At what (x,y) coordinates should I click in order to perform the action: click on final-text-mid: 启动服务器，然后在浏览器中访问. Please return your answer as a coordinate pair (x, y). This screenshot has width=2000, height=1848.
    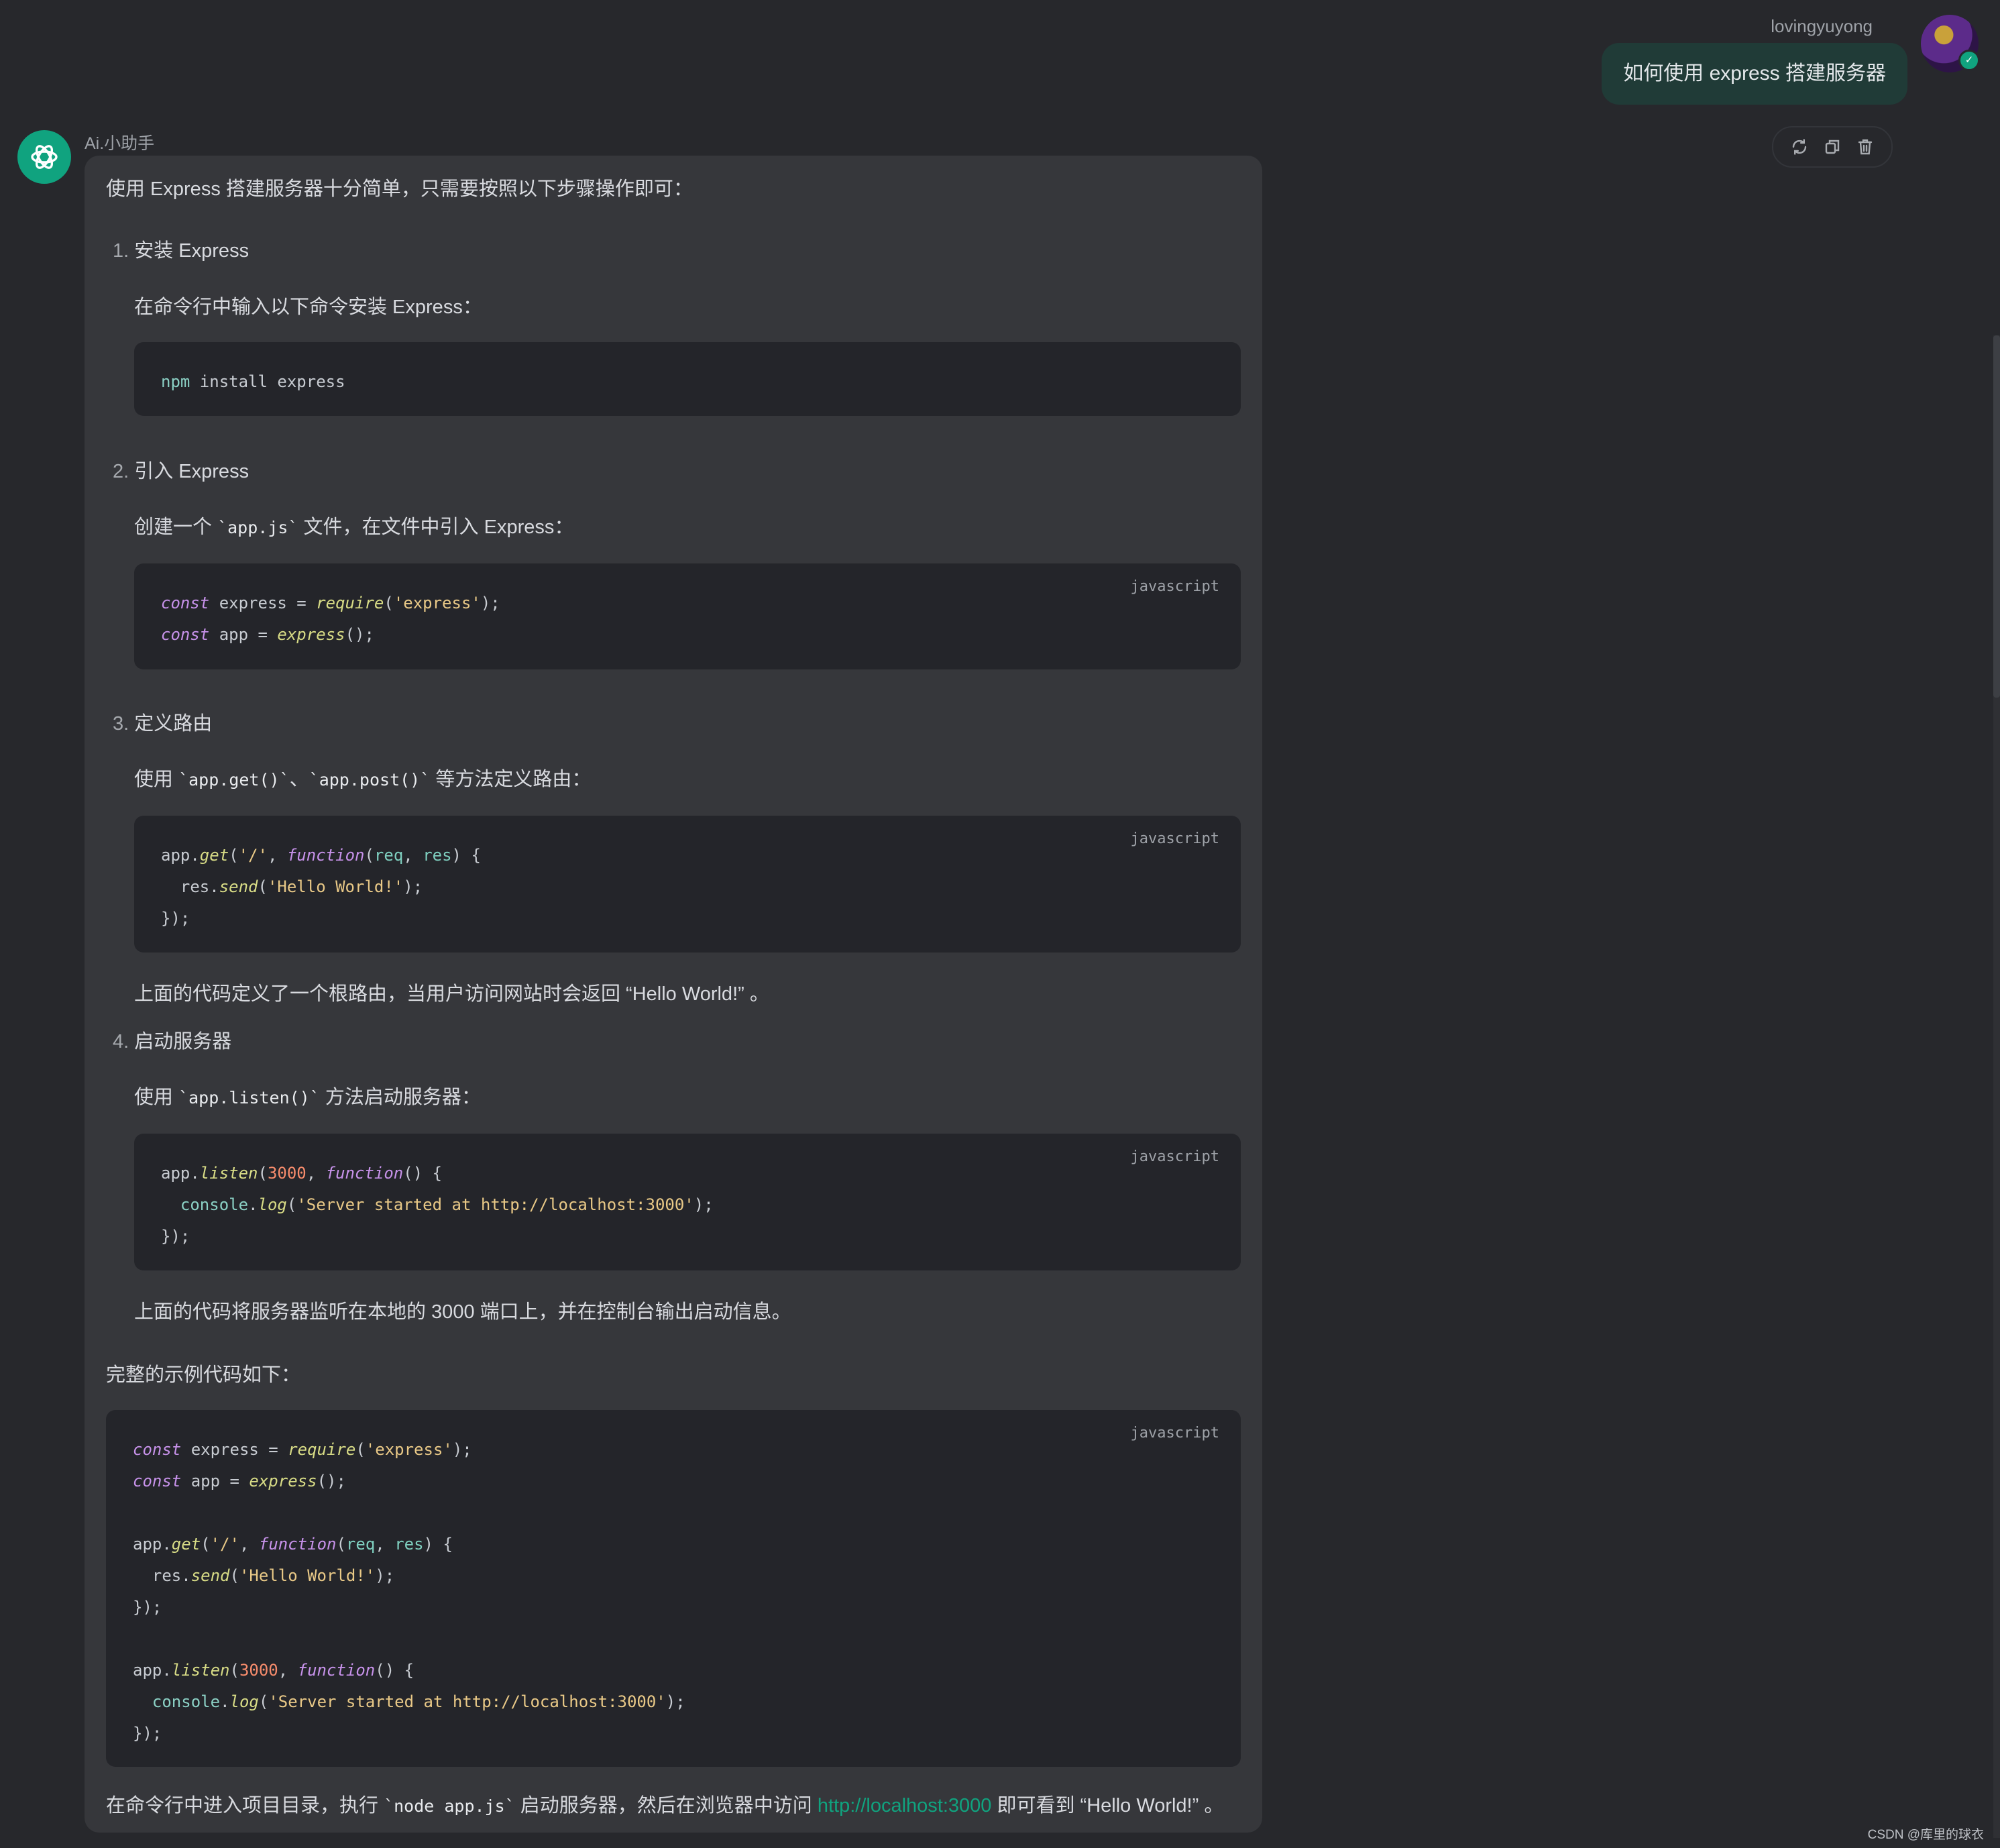
    Looking at the image, I should click on (666, 1806).